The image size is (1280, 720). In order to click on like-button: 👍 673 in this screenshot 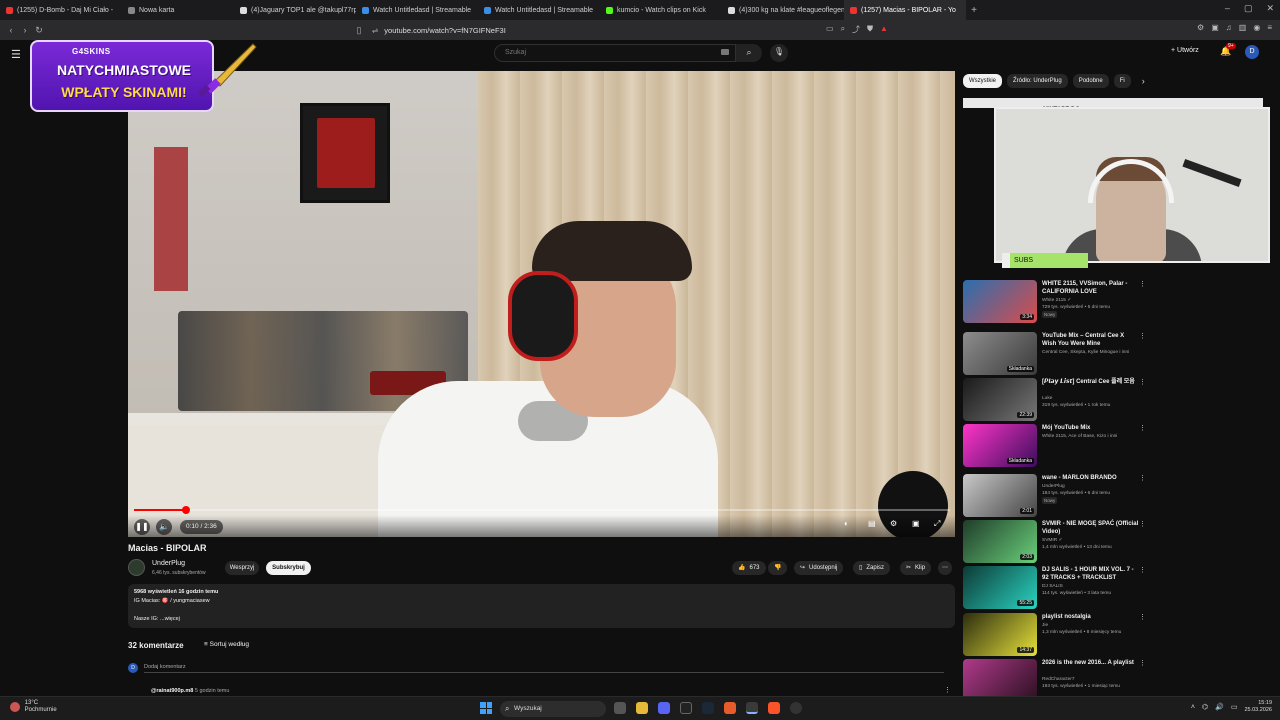, I will do `click(749, 568)`.